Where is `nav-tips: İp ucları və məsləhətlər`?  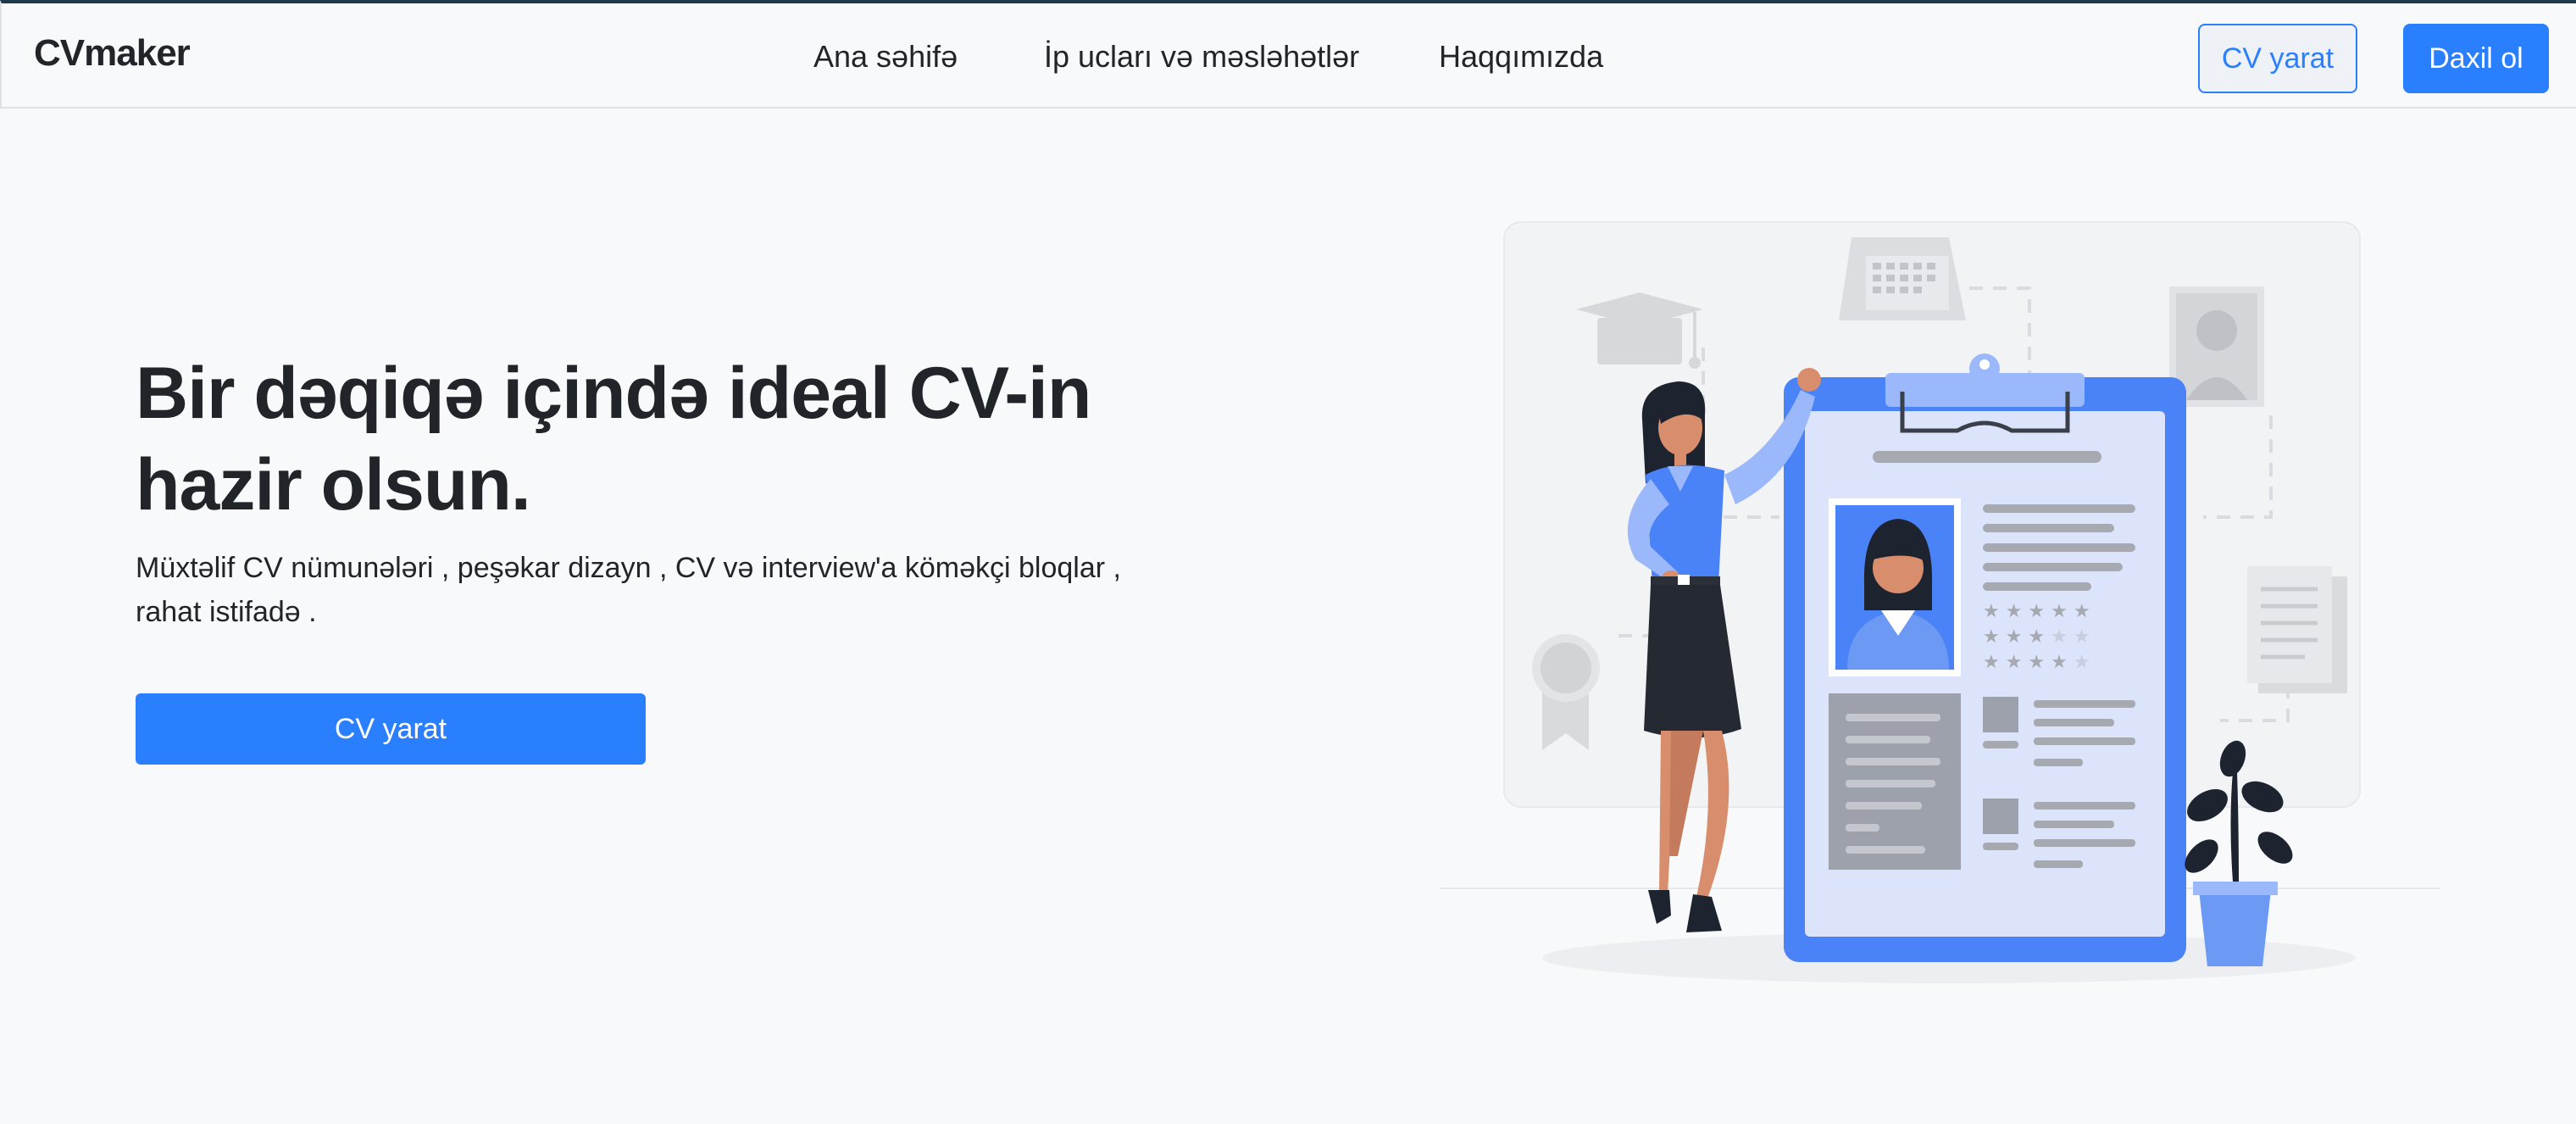
nav-tips: İp ucları və məsləhətlər is located at coordinates (1201, 57).